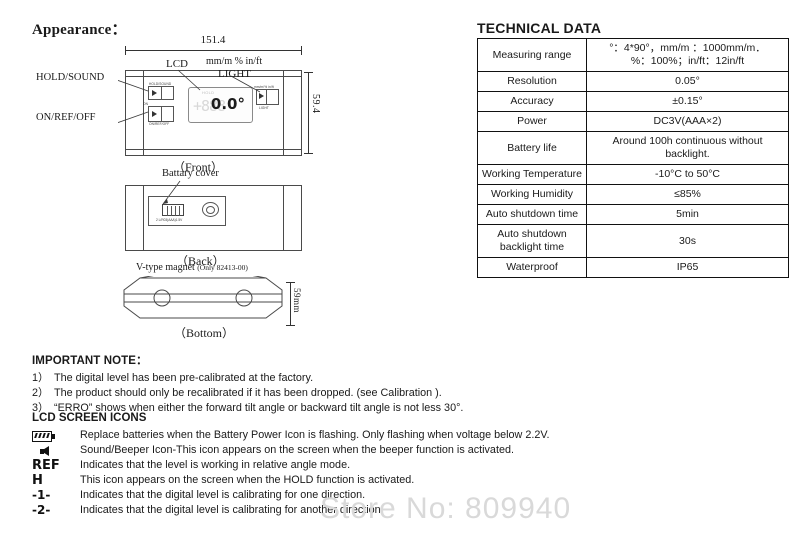  What do you see at coordinates (210, 209) in the screenshot?
I see `tripod-hole-inner` at bounding box center [210, 209].